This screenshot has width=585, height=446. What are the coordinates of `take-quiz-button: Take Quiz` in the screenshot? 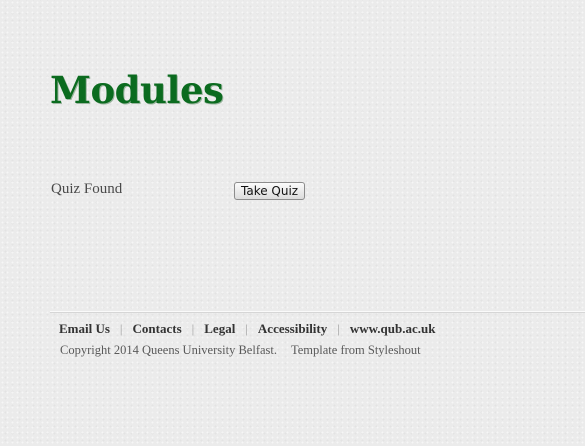 It's located at (270, 191).